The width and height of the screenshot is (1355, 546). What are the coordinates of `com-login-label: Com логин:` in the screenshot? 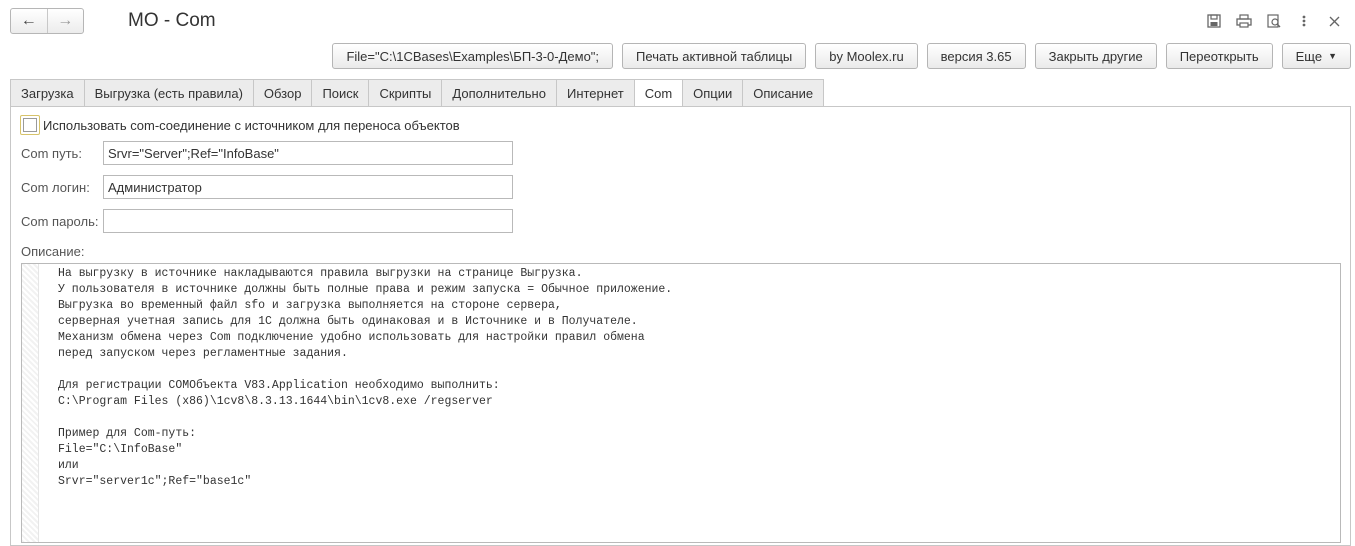 It's located at (55, 187).